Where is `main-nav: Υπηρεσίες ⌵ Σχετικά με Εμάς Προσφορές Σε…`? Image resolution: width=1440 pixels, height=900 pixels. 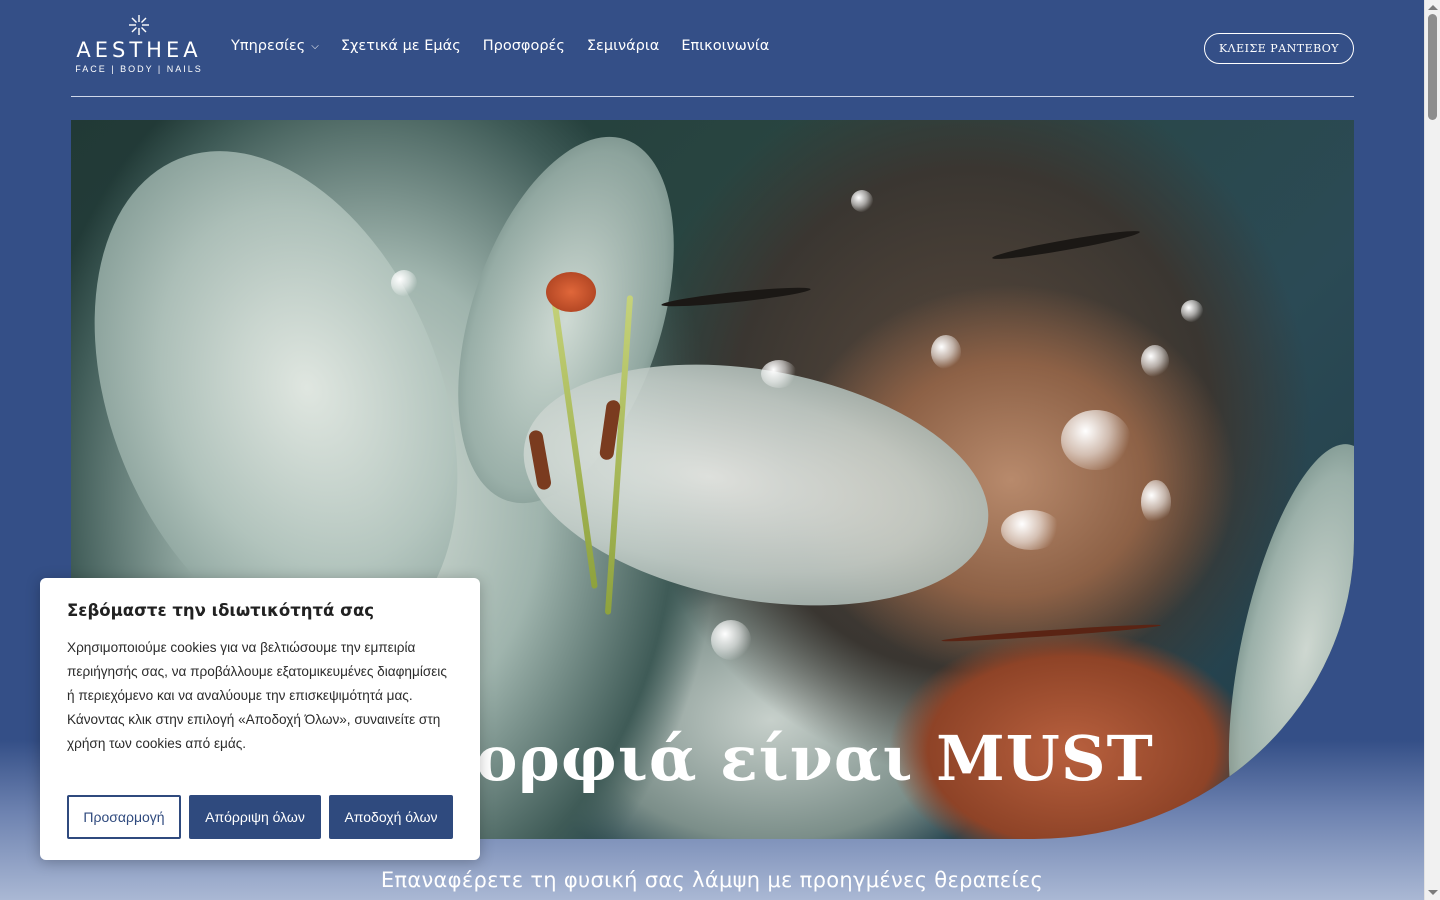
main-nav: Υπηρεσίες ⌵ Σχετικά με Εμάς Προσφορές Σε… is located at coordinates (500, 46).